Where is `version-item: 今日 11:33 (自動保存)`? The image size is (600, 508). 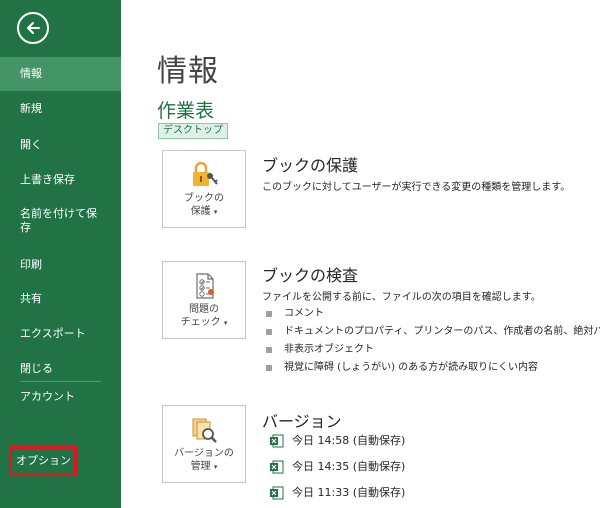
version-item: 今日 11:33 (自動保存) is located at coordinates (337, 497).